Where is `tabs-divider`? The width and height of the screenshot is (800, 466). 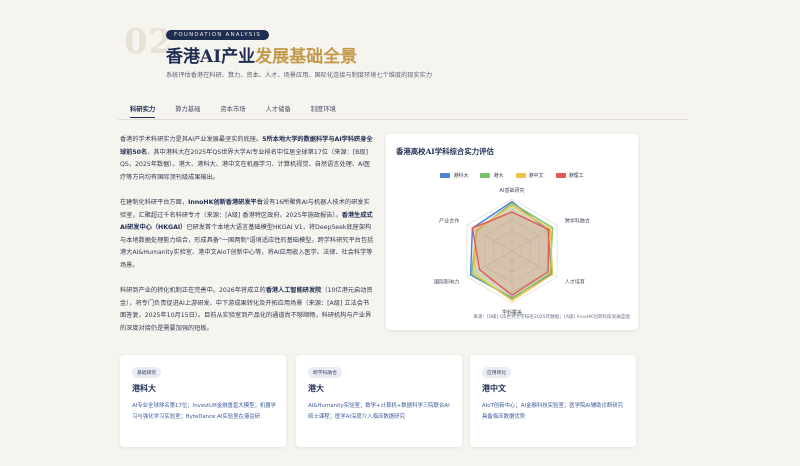
tabs-divider is located at coordinates (403, 119).